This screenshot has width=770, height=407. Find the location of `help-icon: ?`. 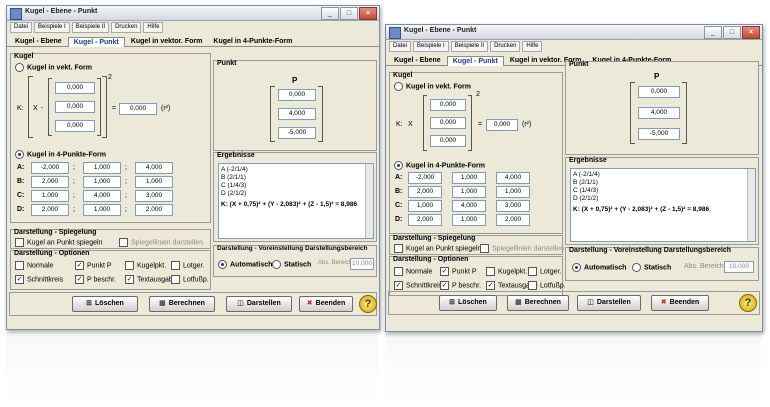

help-icon: ? is located at coordinates (368, 304).